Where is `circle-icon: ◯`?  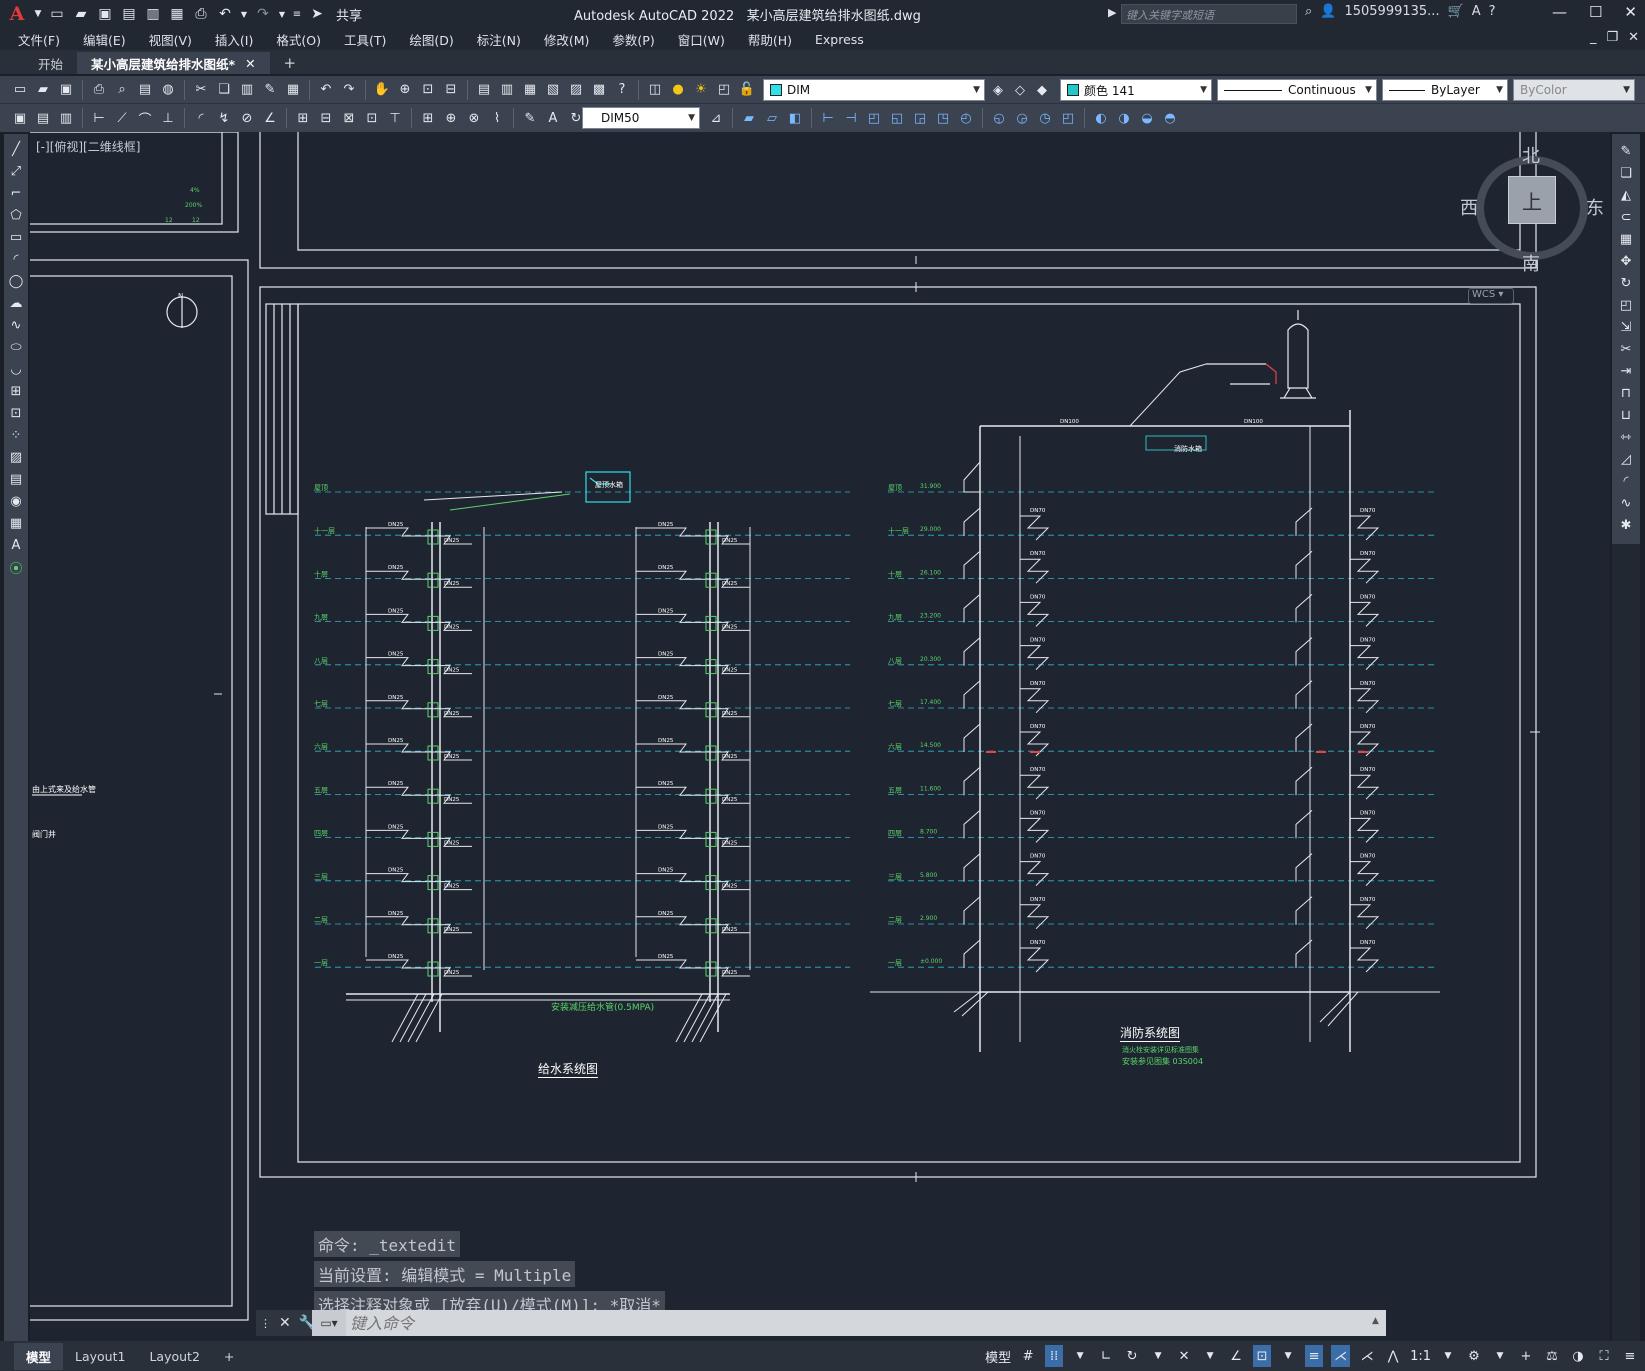
circle-icon: ◯ is located at coordinates (16, 281).